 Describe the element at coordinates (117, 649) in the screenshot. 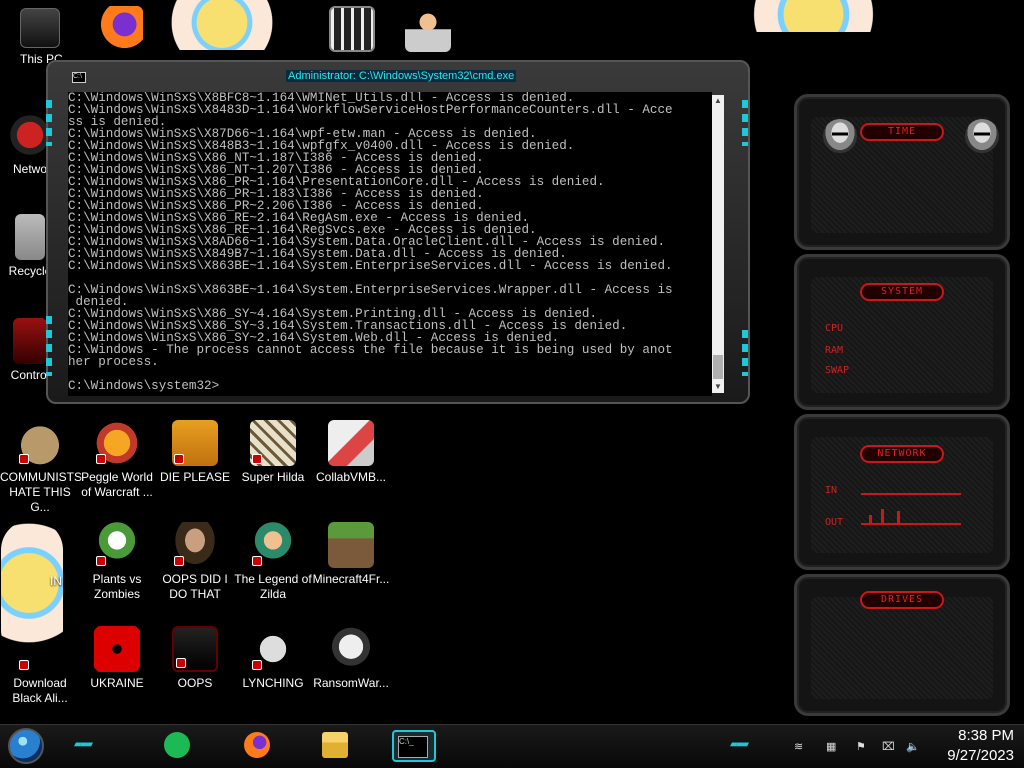

I see `radiation-icon` at that location.